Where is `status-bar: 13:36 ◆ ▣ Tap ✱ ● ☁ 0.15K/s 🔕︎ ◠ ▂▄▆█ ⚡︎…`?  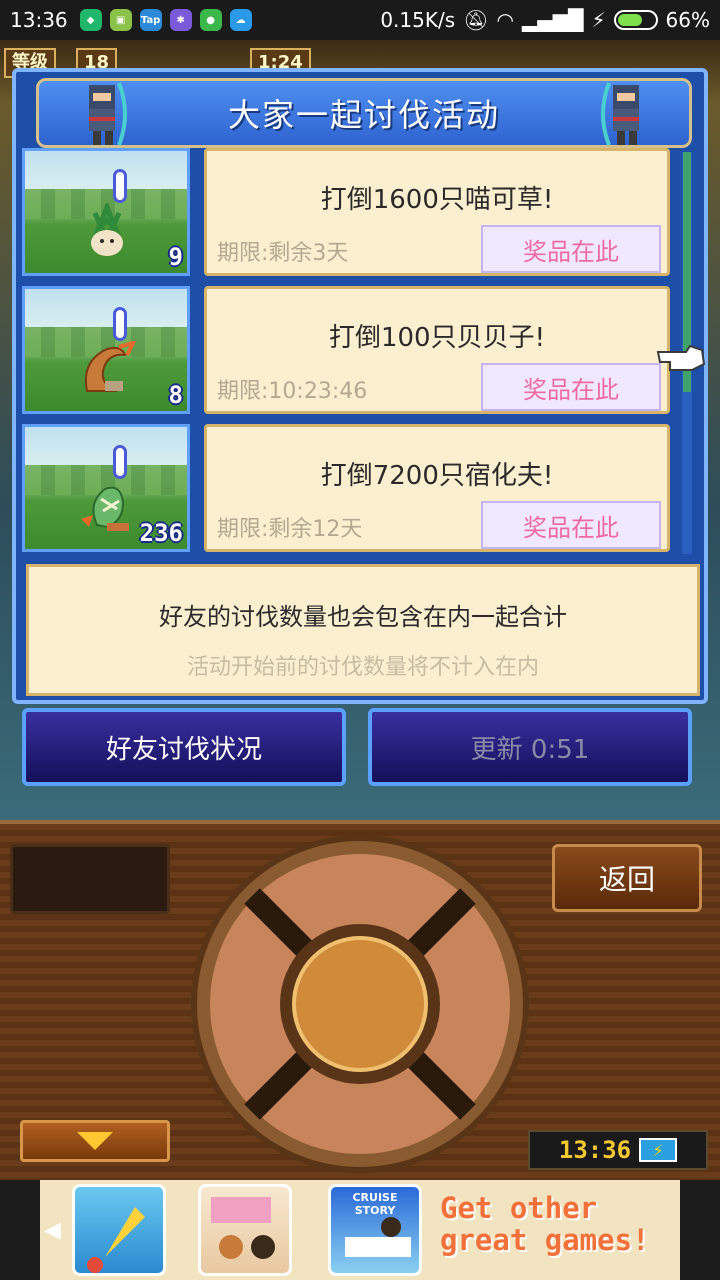
status-bar: 13:36 ◆ ▣ Tap ✱ ● ☁ 0.15K/s 🔕︎ ◠ ▂▄▆█ ⚡︎… is located at coordinates (360, 20).